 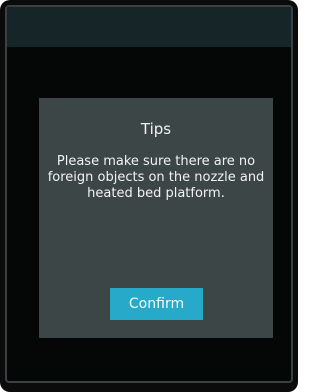 I want to click on dialog-title: Tips, so click(x=156, y=129).